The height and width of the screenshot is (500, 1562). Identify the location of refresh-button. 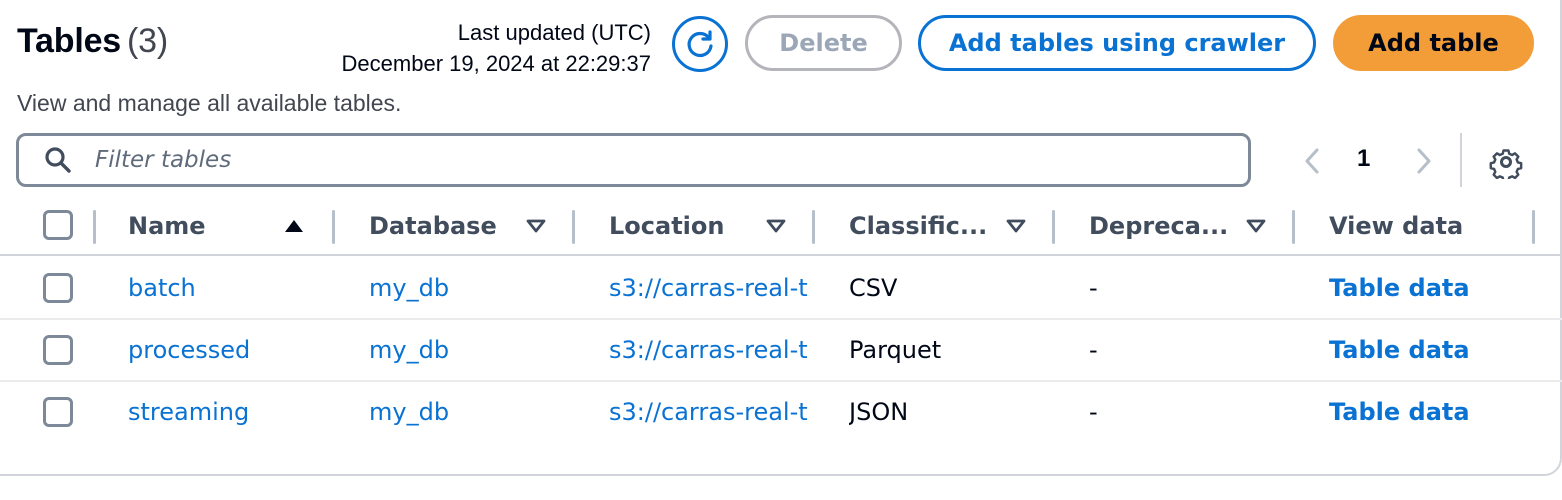
(700, 44).